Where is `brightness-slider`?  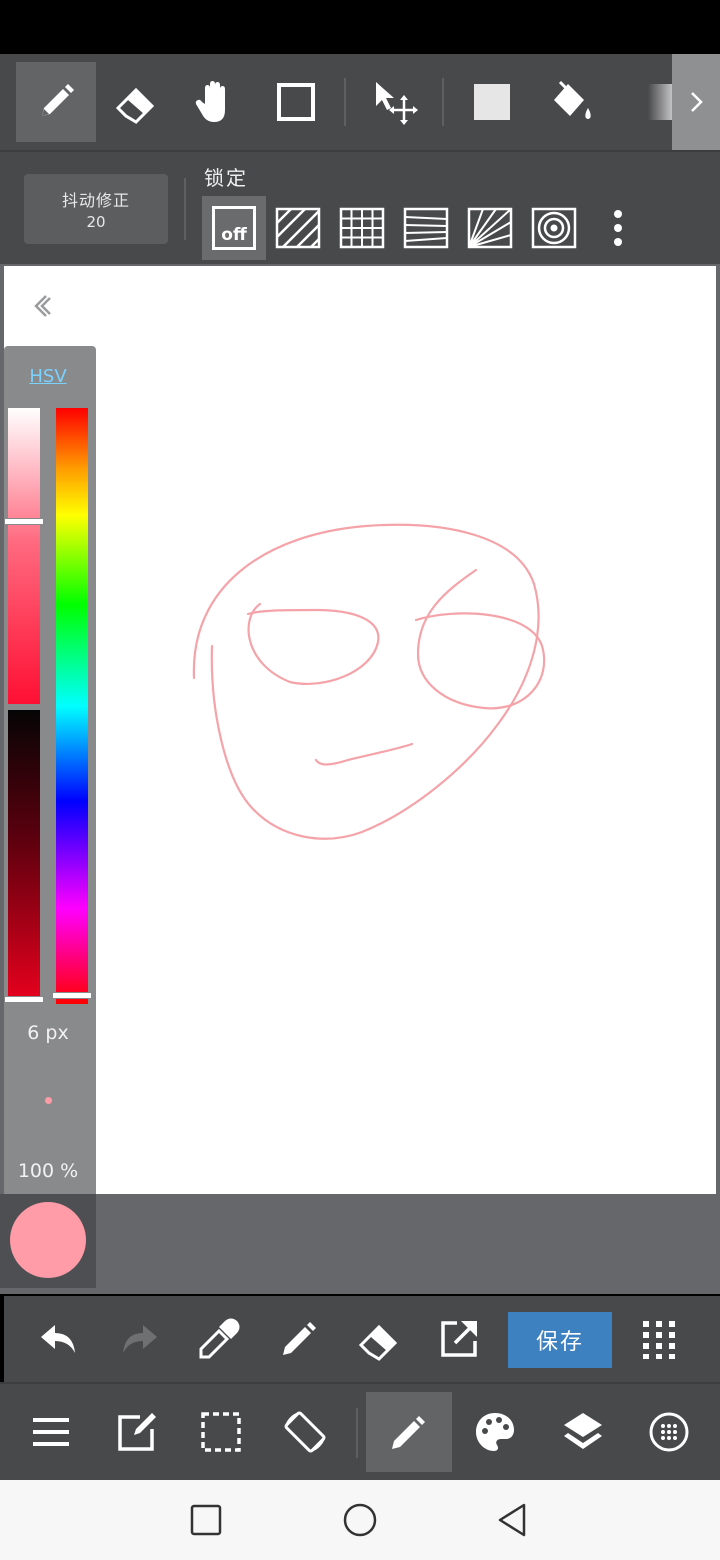
brightness-slider is located at coordinates (24, 856).